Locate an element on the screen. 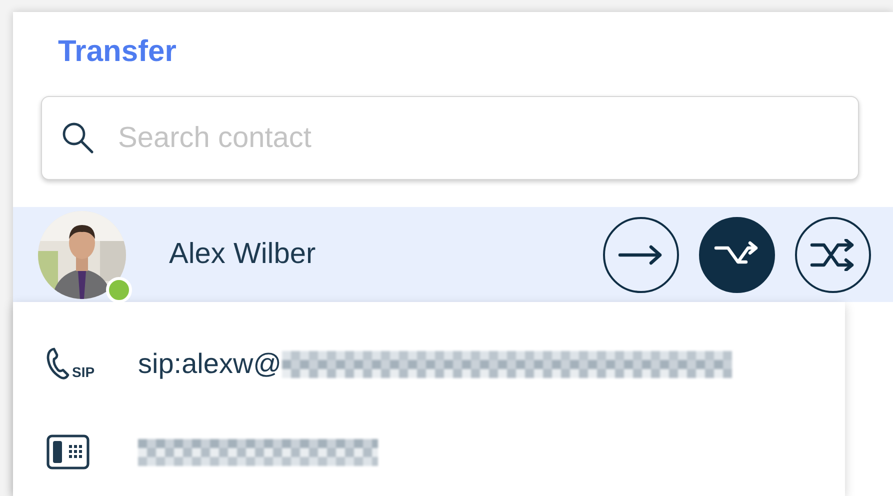 This screenshot has width=893, height=496. desk-phone-icon is located at coordinates (68, 452).